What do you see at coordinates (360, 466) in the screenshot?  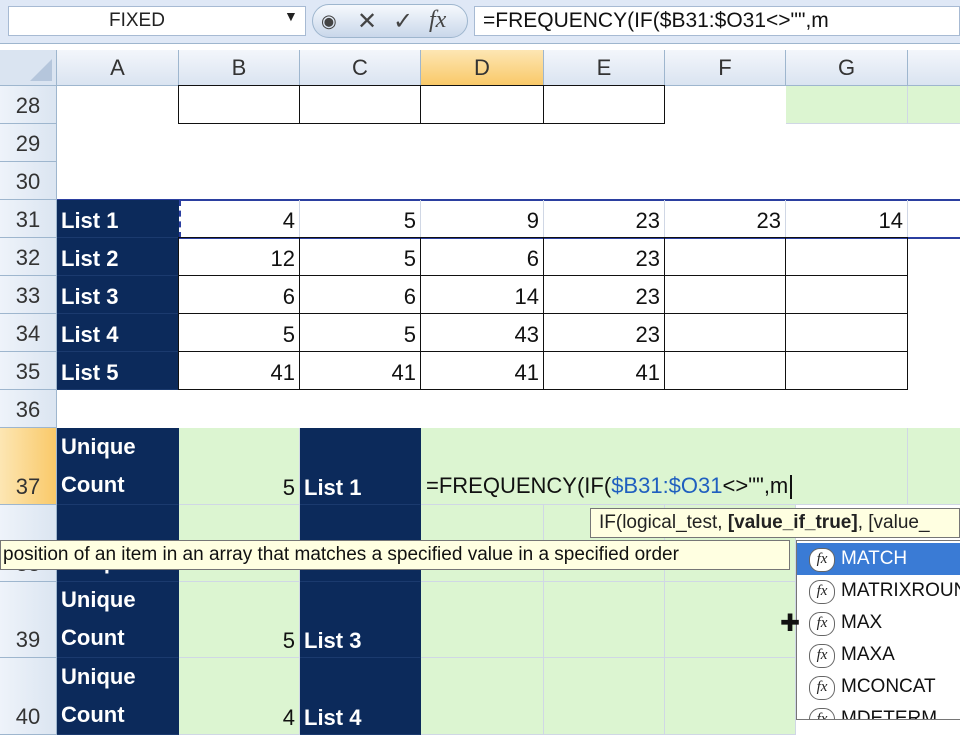 I see `cell-c37: List 1` at bounding box center [360, 466].